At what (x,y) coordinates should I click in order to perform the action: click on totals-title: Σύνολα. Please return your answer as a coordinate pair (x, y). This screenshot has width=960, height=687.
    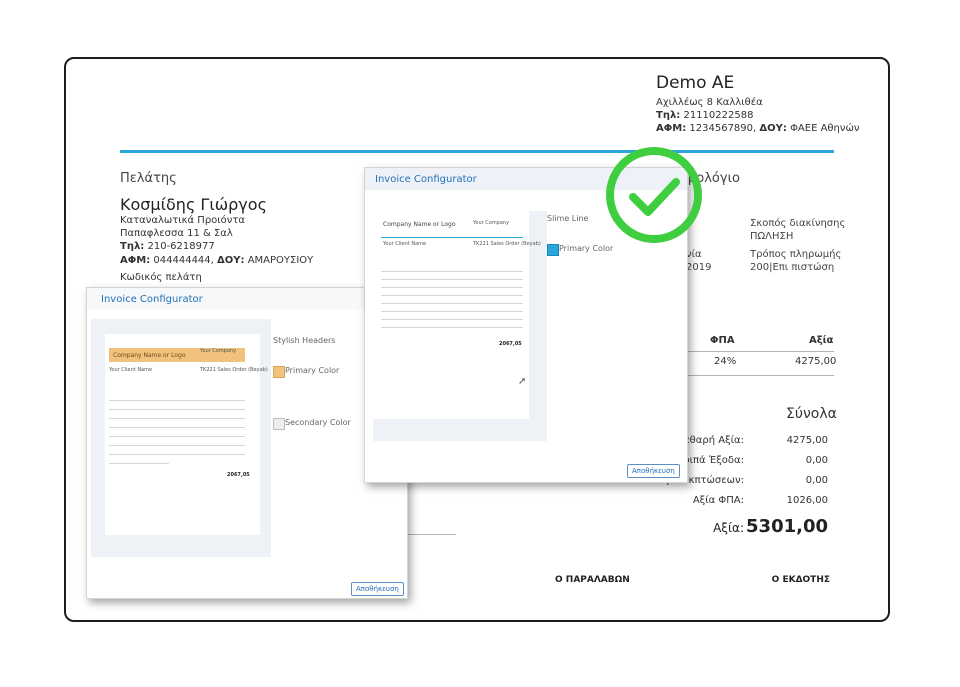
    Looking at the image, I should click on (811, 414).